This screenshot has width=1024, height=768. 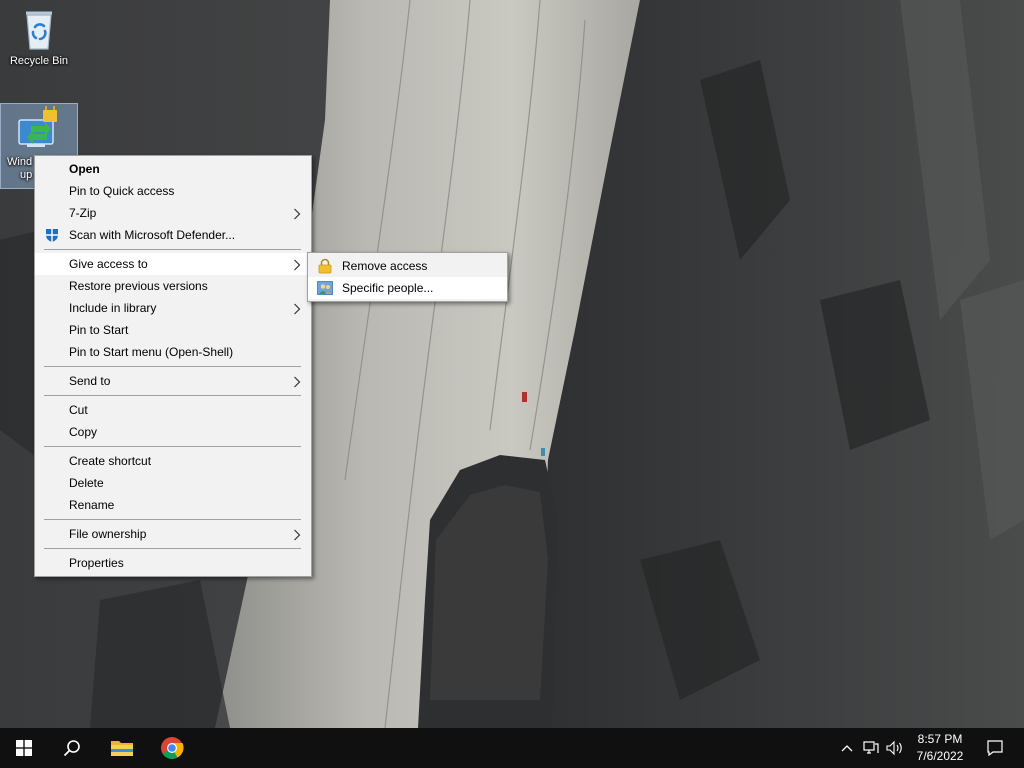 I want to click on file-explorer-button, so click(x=122, y=748).